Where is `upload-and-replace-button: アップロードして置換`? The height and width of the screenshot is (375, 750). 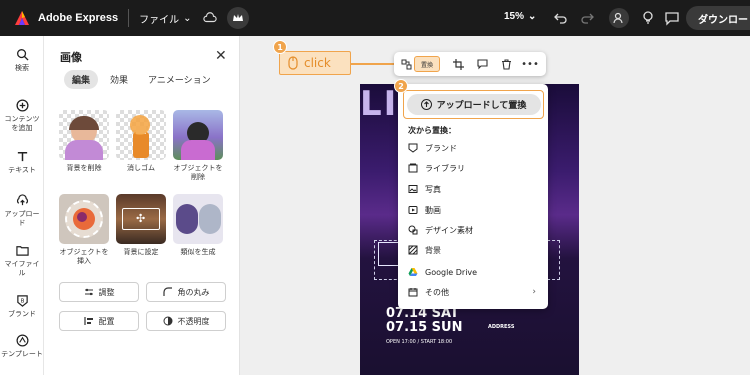
upload-and-replace-button: アップロードして置換 is located at coordinates (473, 104).